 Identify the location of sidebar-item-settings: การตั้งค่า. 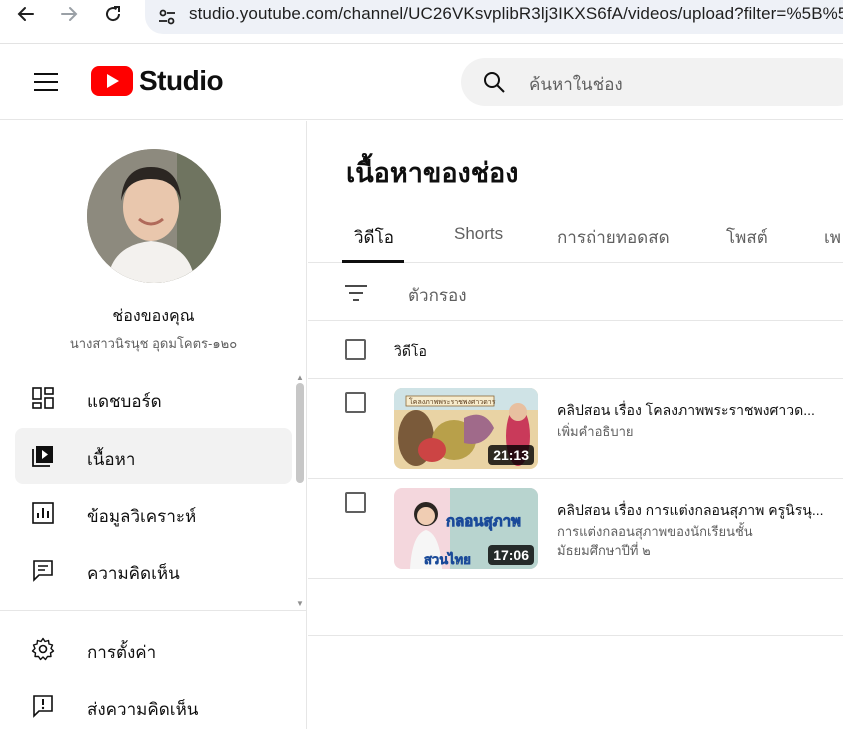
(153, 649).